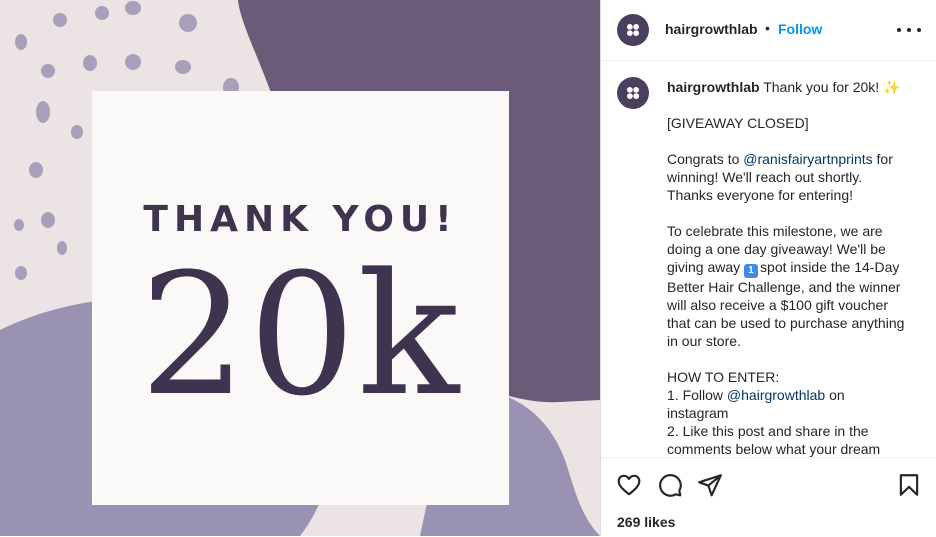 The height and width of the screenshot is (537, 936). Describe the element at coordinates (909, 485) in the screenshot. I see `save-icon` at that location.